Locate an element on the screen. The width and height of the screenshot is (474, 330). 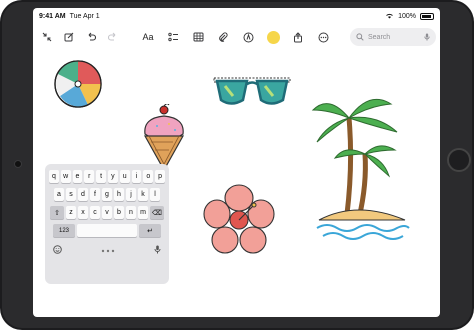
redo-icon is located at coordinates (113, 37).